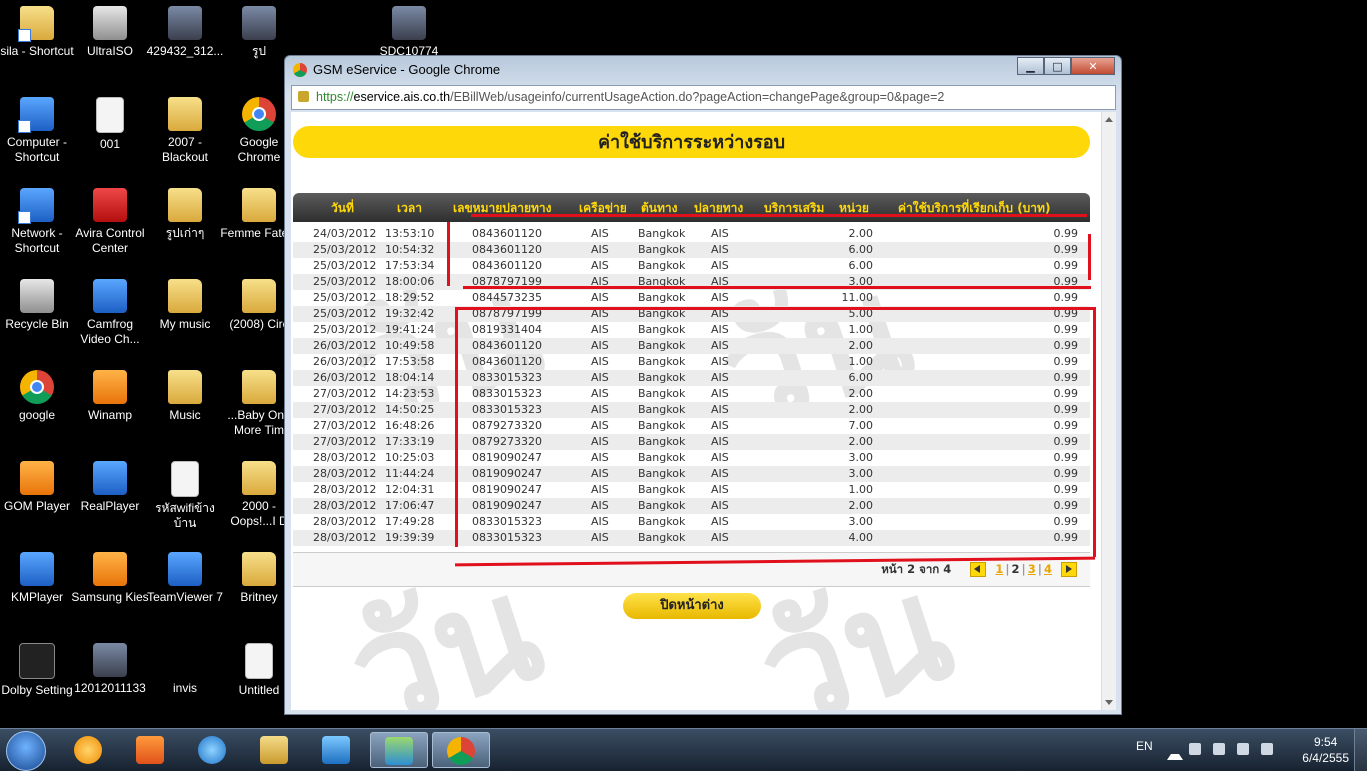 The width and height of the screenshot is (1367, 771). I want to click on desktop-icon: sila - Shortcut, so click(38, 29).